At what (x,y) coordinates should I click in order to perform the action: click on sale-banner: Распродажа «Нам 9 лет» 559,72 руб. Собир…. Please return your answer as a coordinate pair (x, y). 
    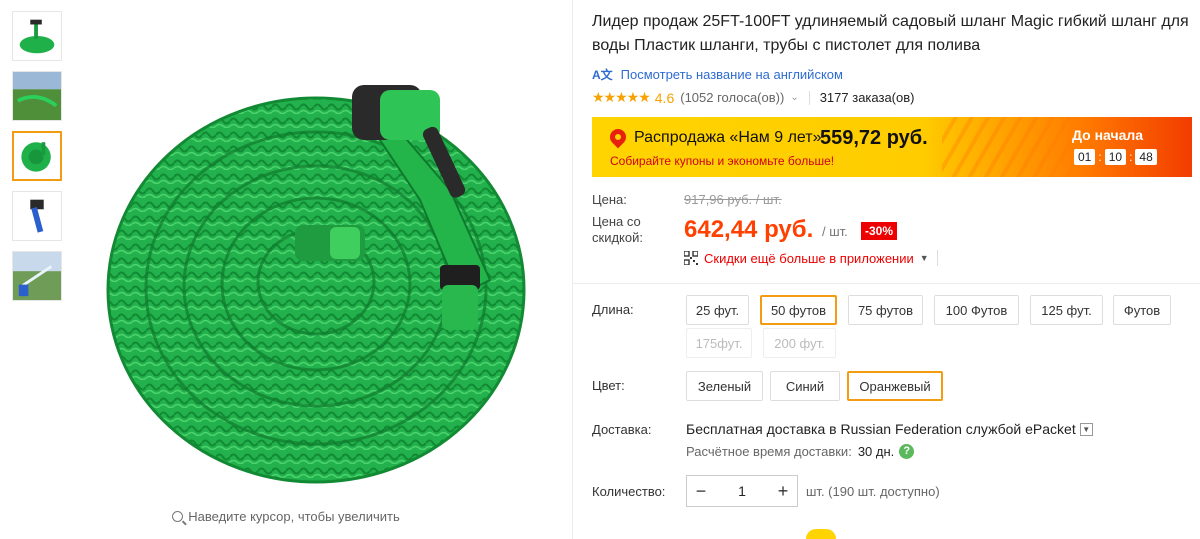
    Looking at the image, I should click on (892, 147).